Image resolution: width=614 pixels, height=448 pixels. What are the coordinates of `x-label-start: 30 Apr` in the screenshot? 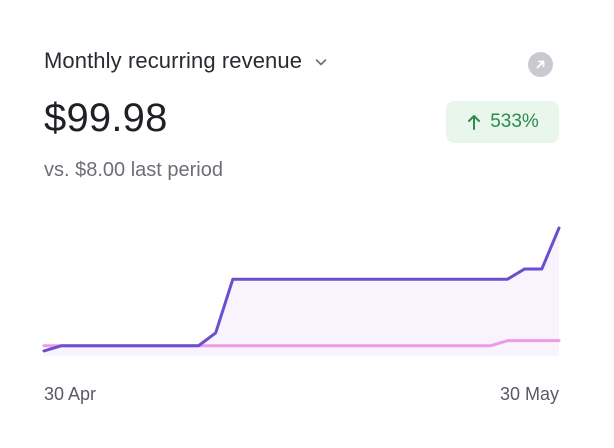 It's located at (70, 394).